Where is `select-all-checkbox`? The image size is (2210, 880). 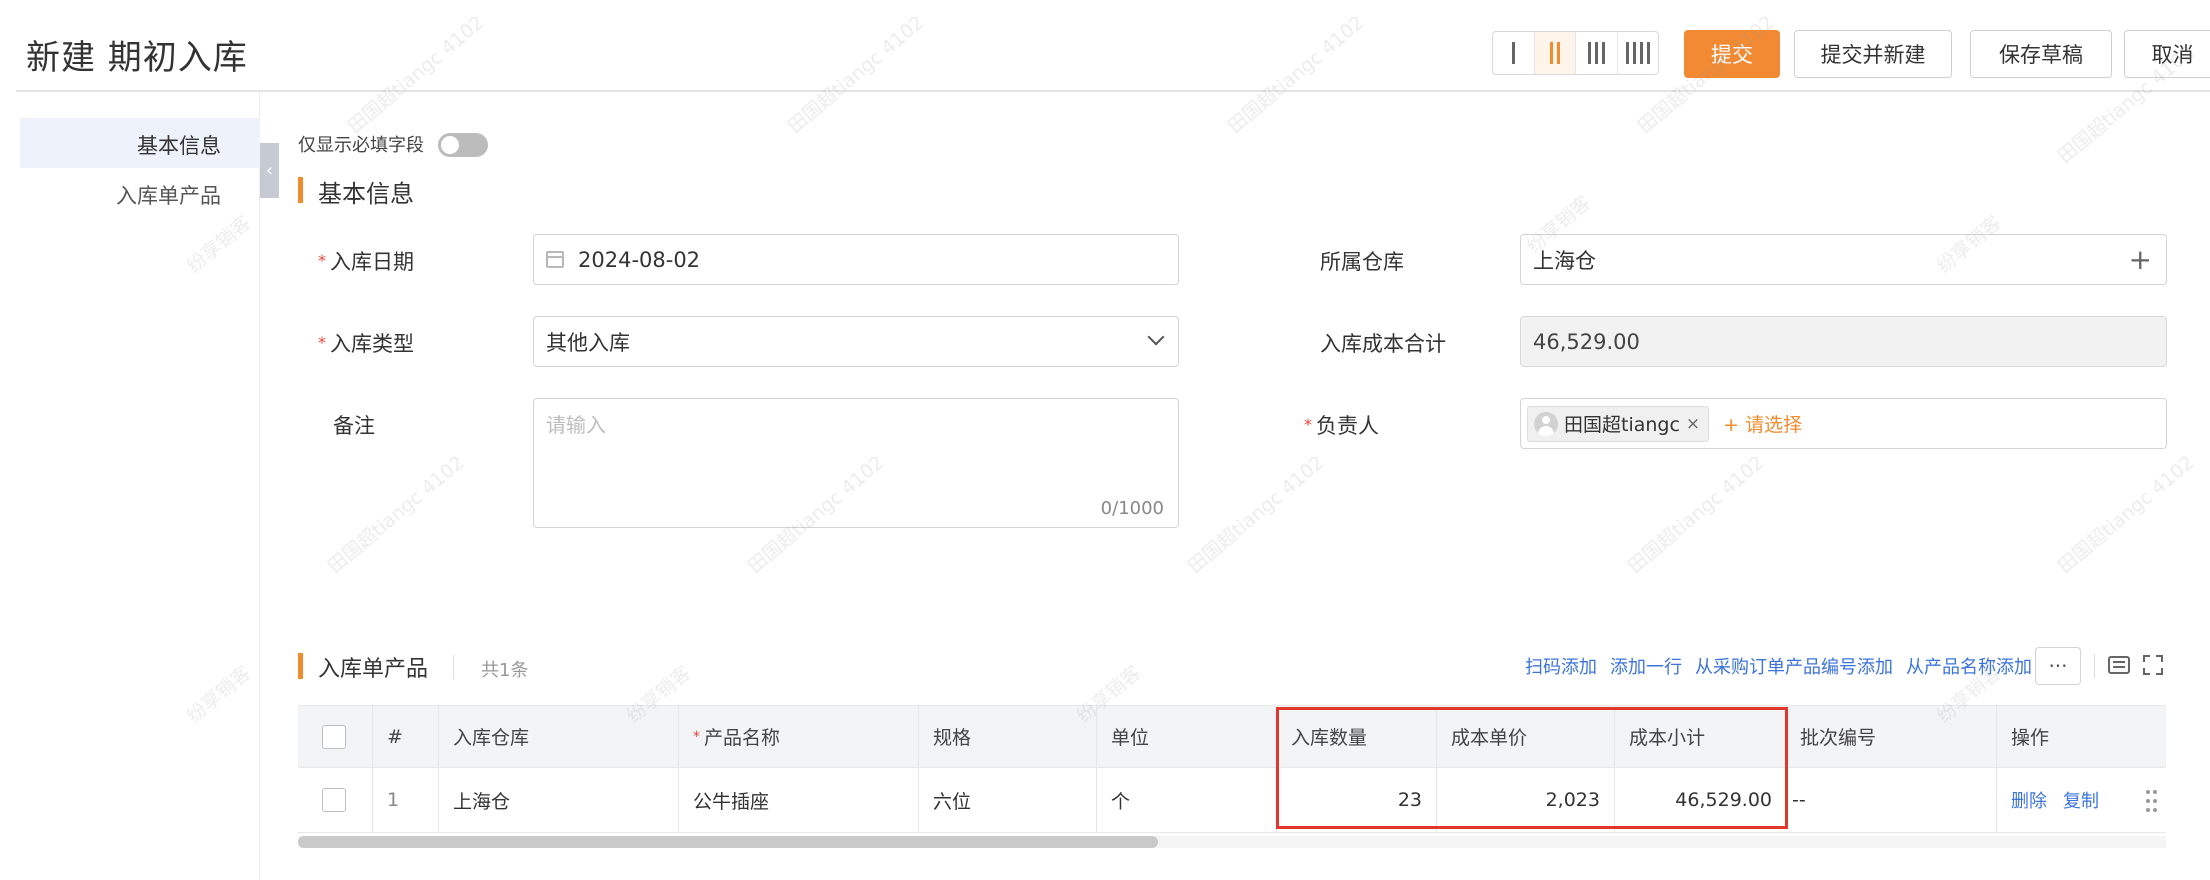 select-all-checkbox is located at coordinates (334, 736).